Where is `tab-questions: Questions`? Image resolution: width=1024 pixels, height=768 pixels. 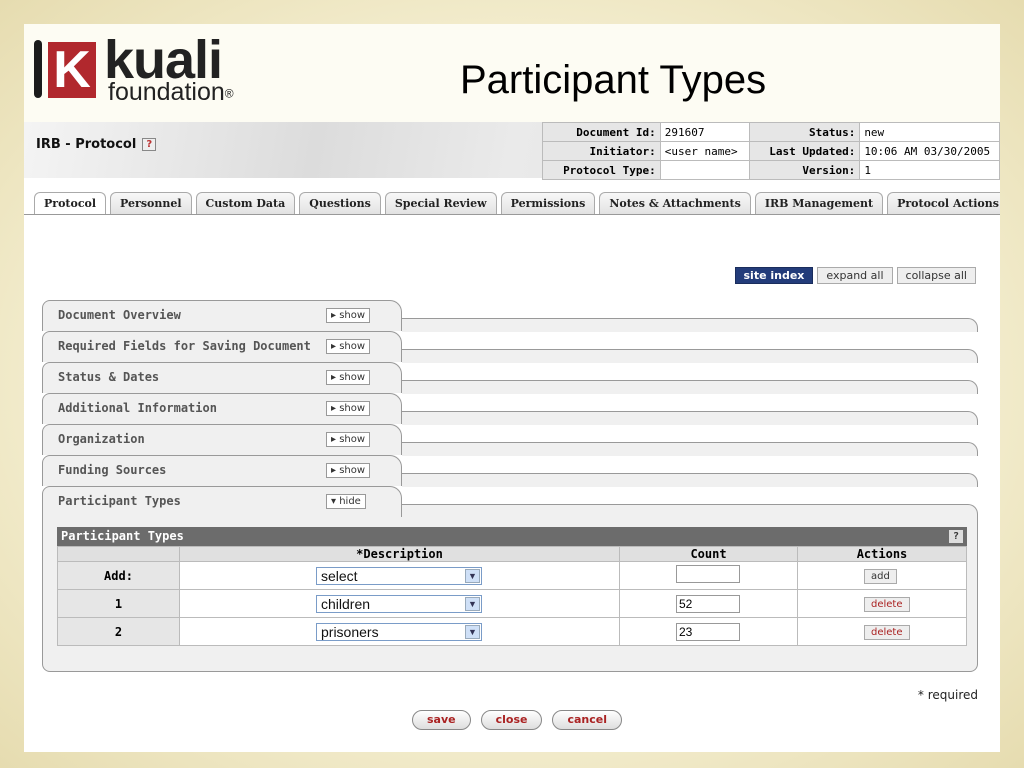
tab-questions: Questions is located at coordinates (340, 203).